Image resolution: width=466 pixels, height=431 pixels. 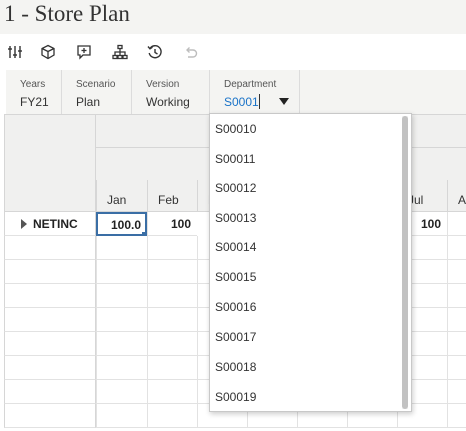 What do you see at coordinates (307, 246) in the screenshot?
I see `dropdown-option: S00014` at bounding box center [307, 246].